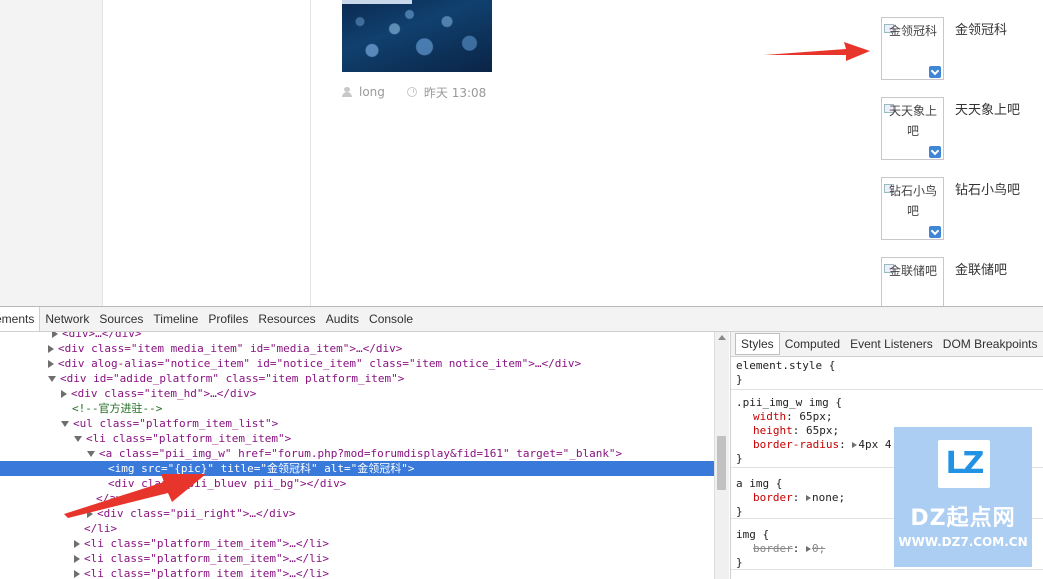  Describe the element at coordinates (377, 2) in the screenshot. I see `image-caption-strip` at that location.